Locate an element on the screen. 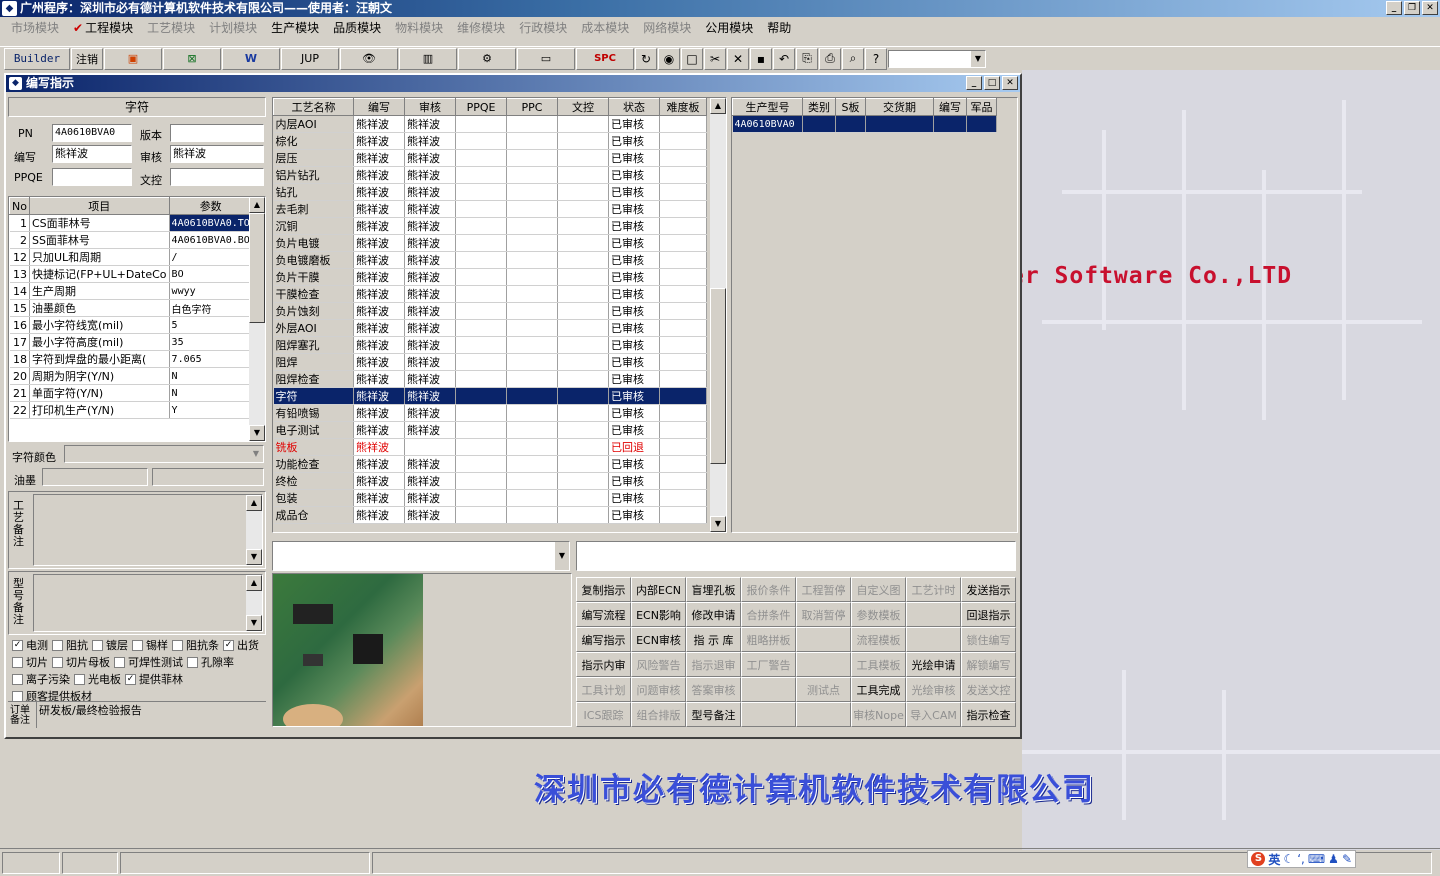 The image size is (1440, 876). pn-field: 4A0610BVA0 is located at coordinates (92, 133).